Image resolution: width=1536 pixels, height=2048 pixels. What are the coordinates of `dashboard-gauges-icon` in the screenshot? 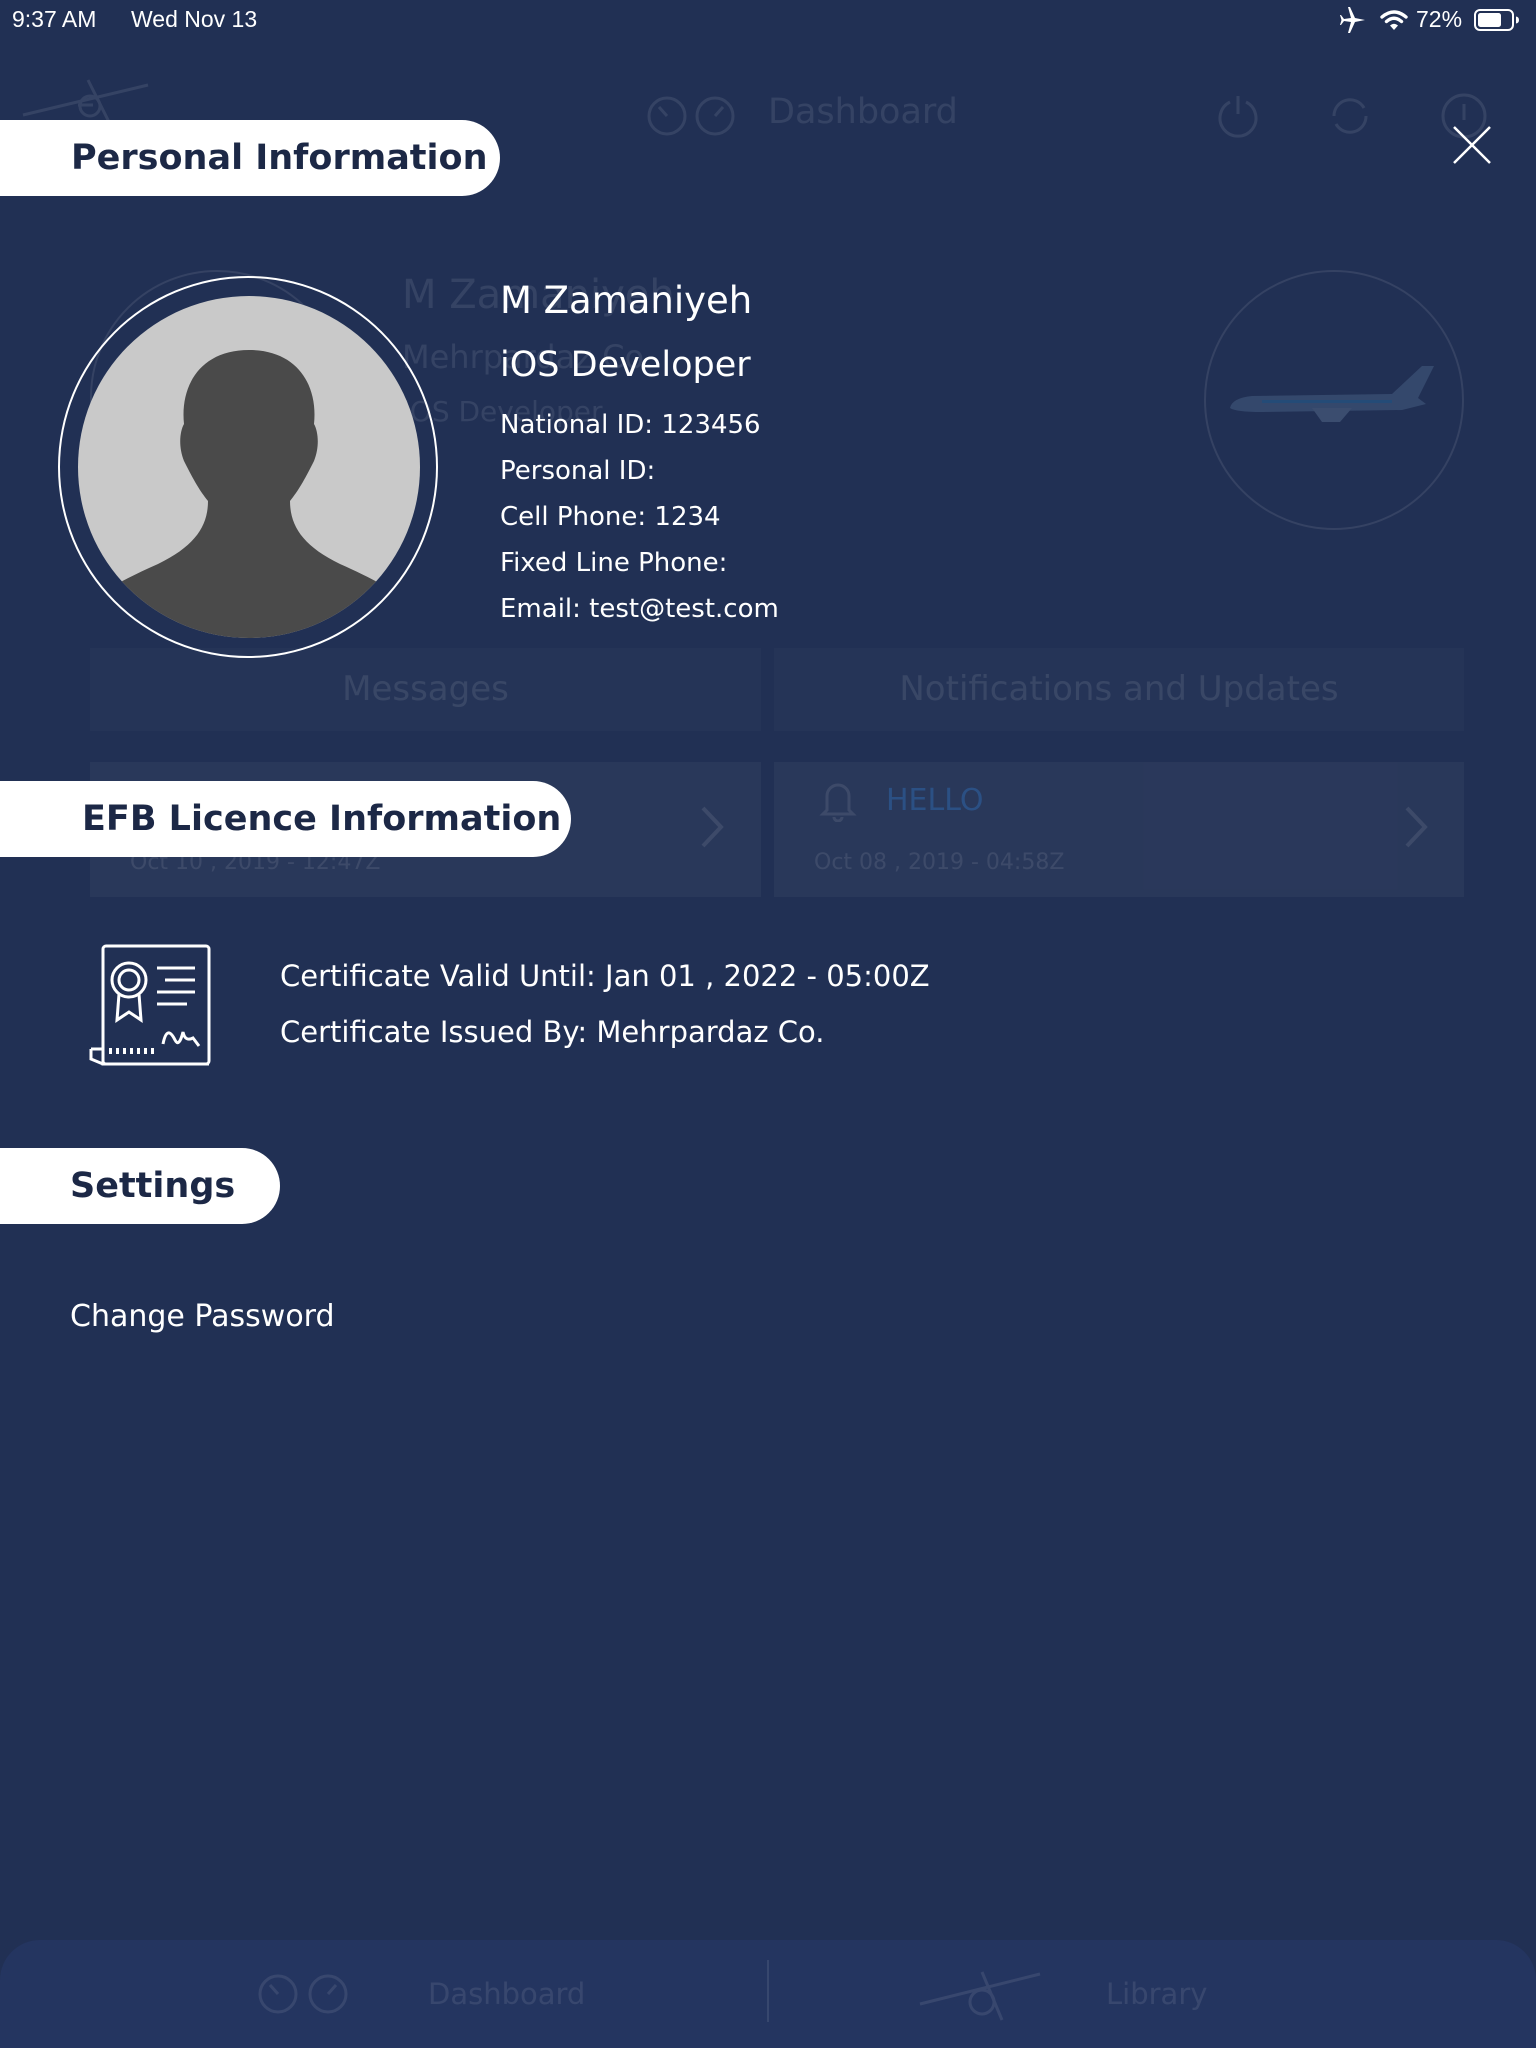 It's located at (692, 118).